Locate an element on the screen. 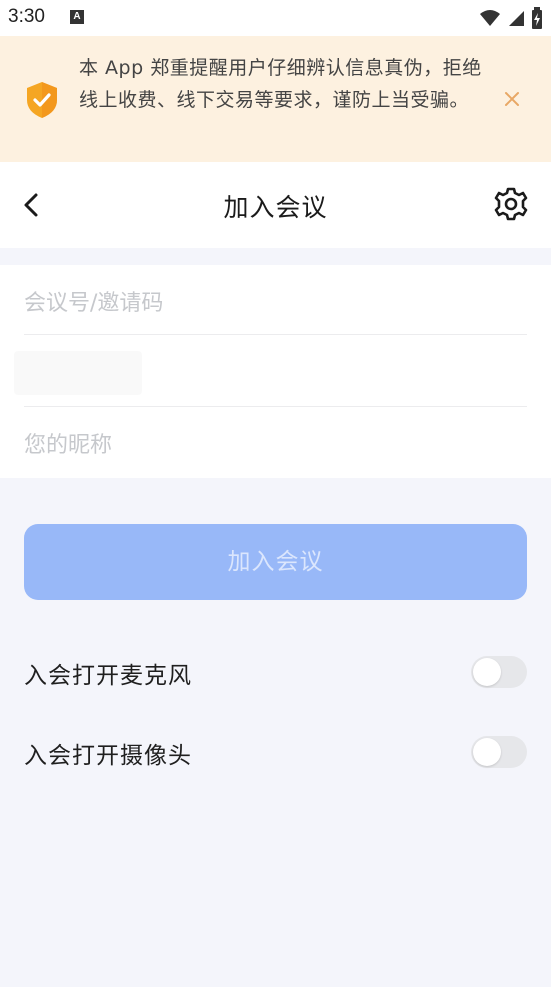  mic-option-label: 入会打开麦克风 is located at coordinates (108, 676).